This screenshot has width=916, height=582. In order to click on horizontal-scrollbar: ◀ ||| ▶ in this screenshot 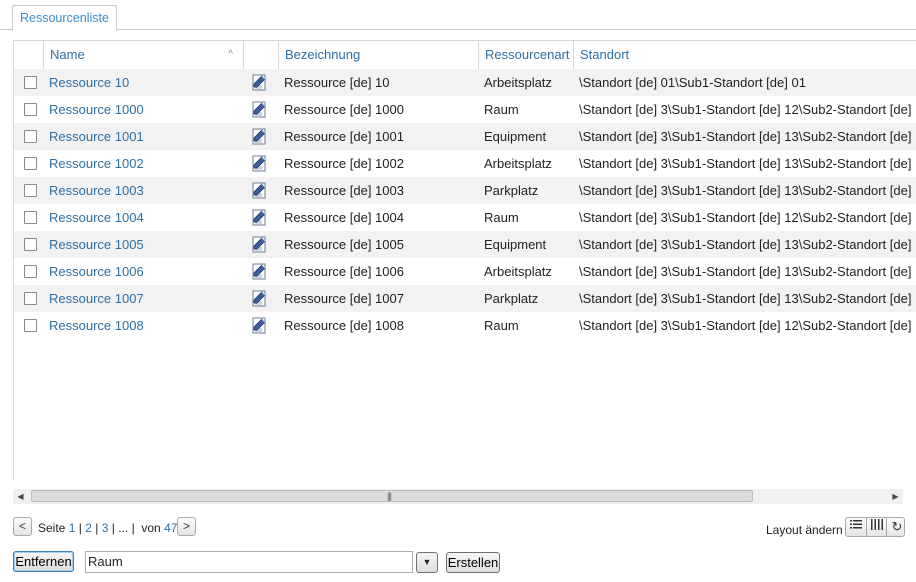, I will do `click(458, 496)`.